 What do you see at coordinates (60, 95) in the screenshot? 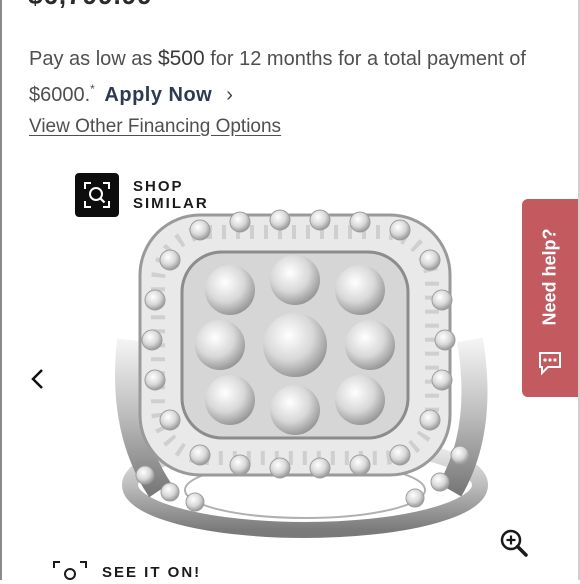
I see `financing-total: $6000.` at bounding box center [60, 95].